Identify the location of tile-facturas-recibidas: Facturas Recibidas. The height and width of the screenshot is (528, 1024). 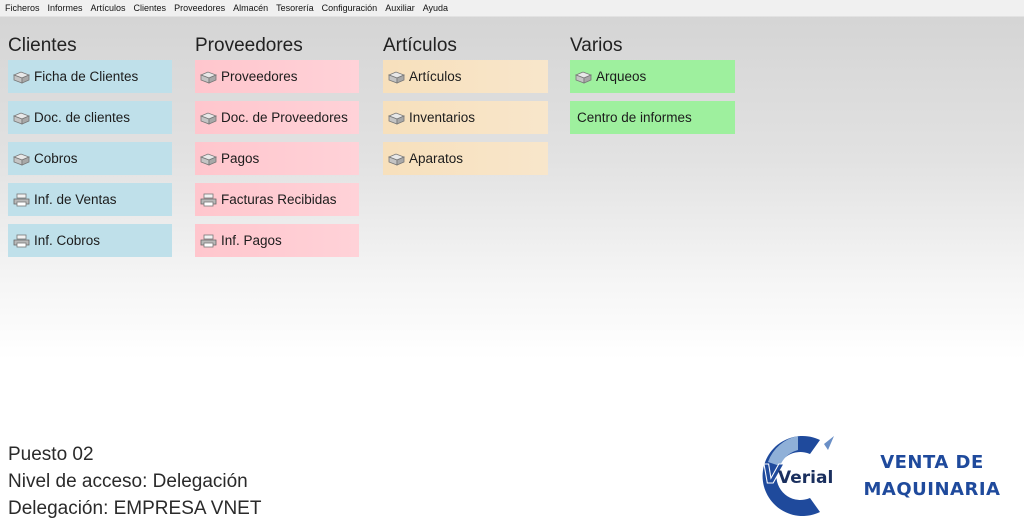
(277, 199).